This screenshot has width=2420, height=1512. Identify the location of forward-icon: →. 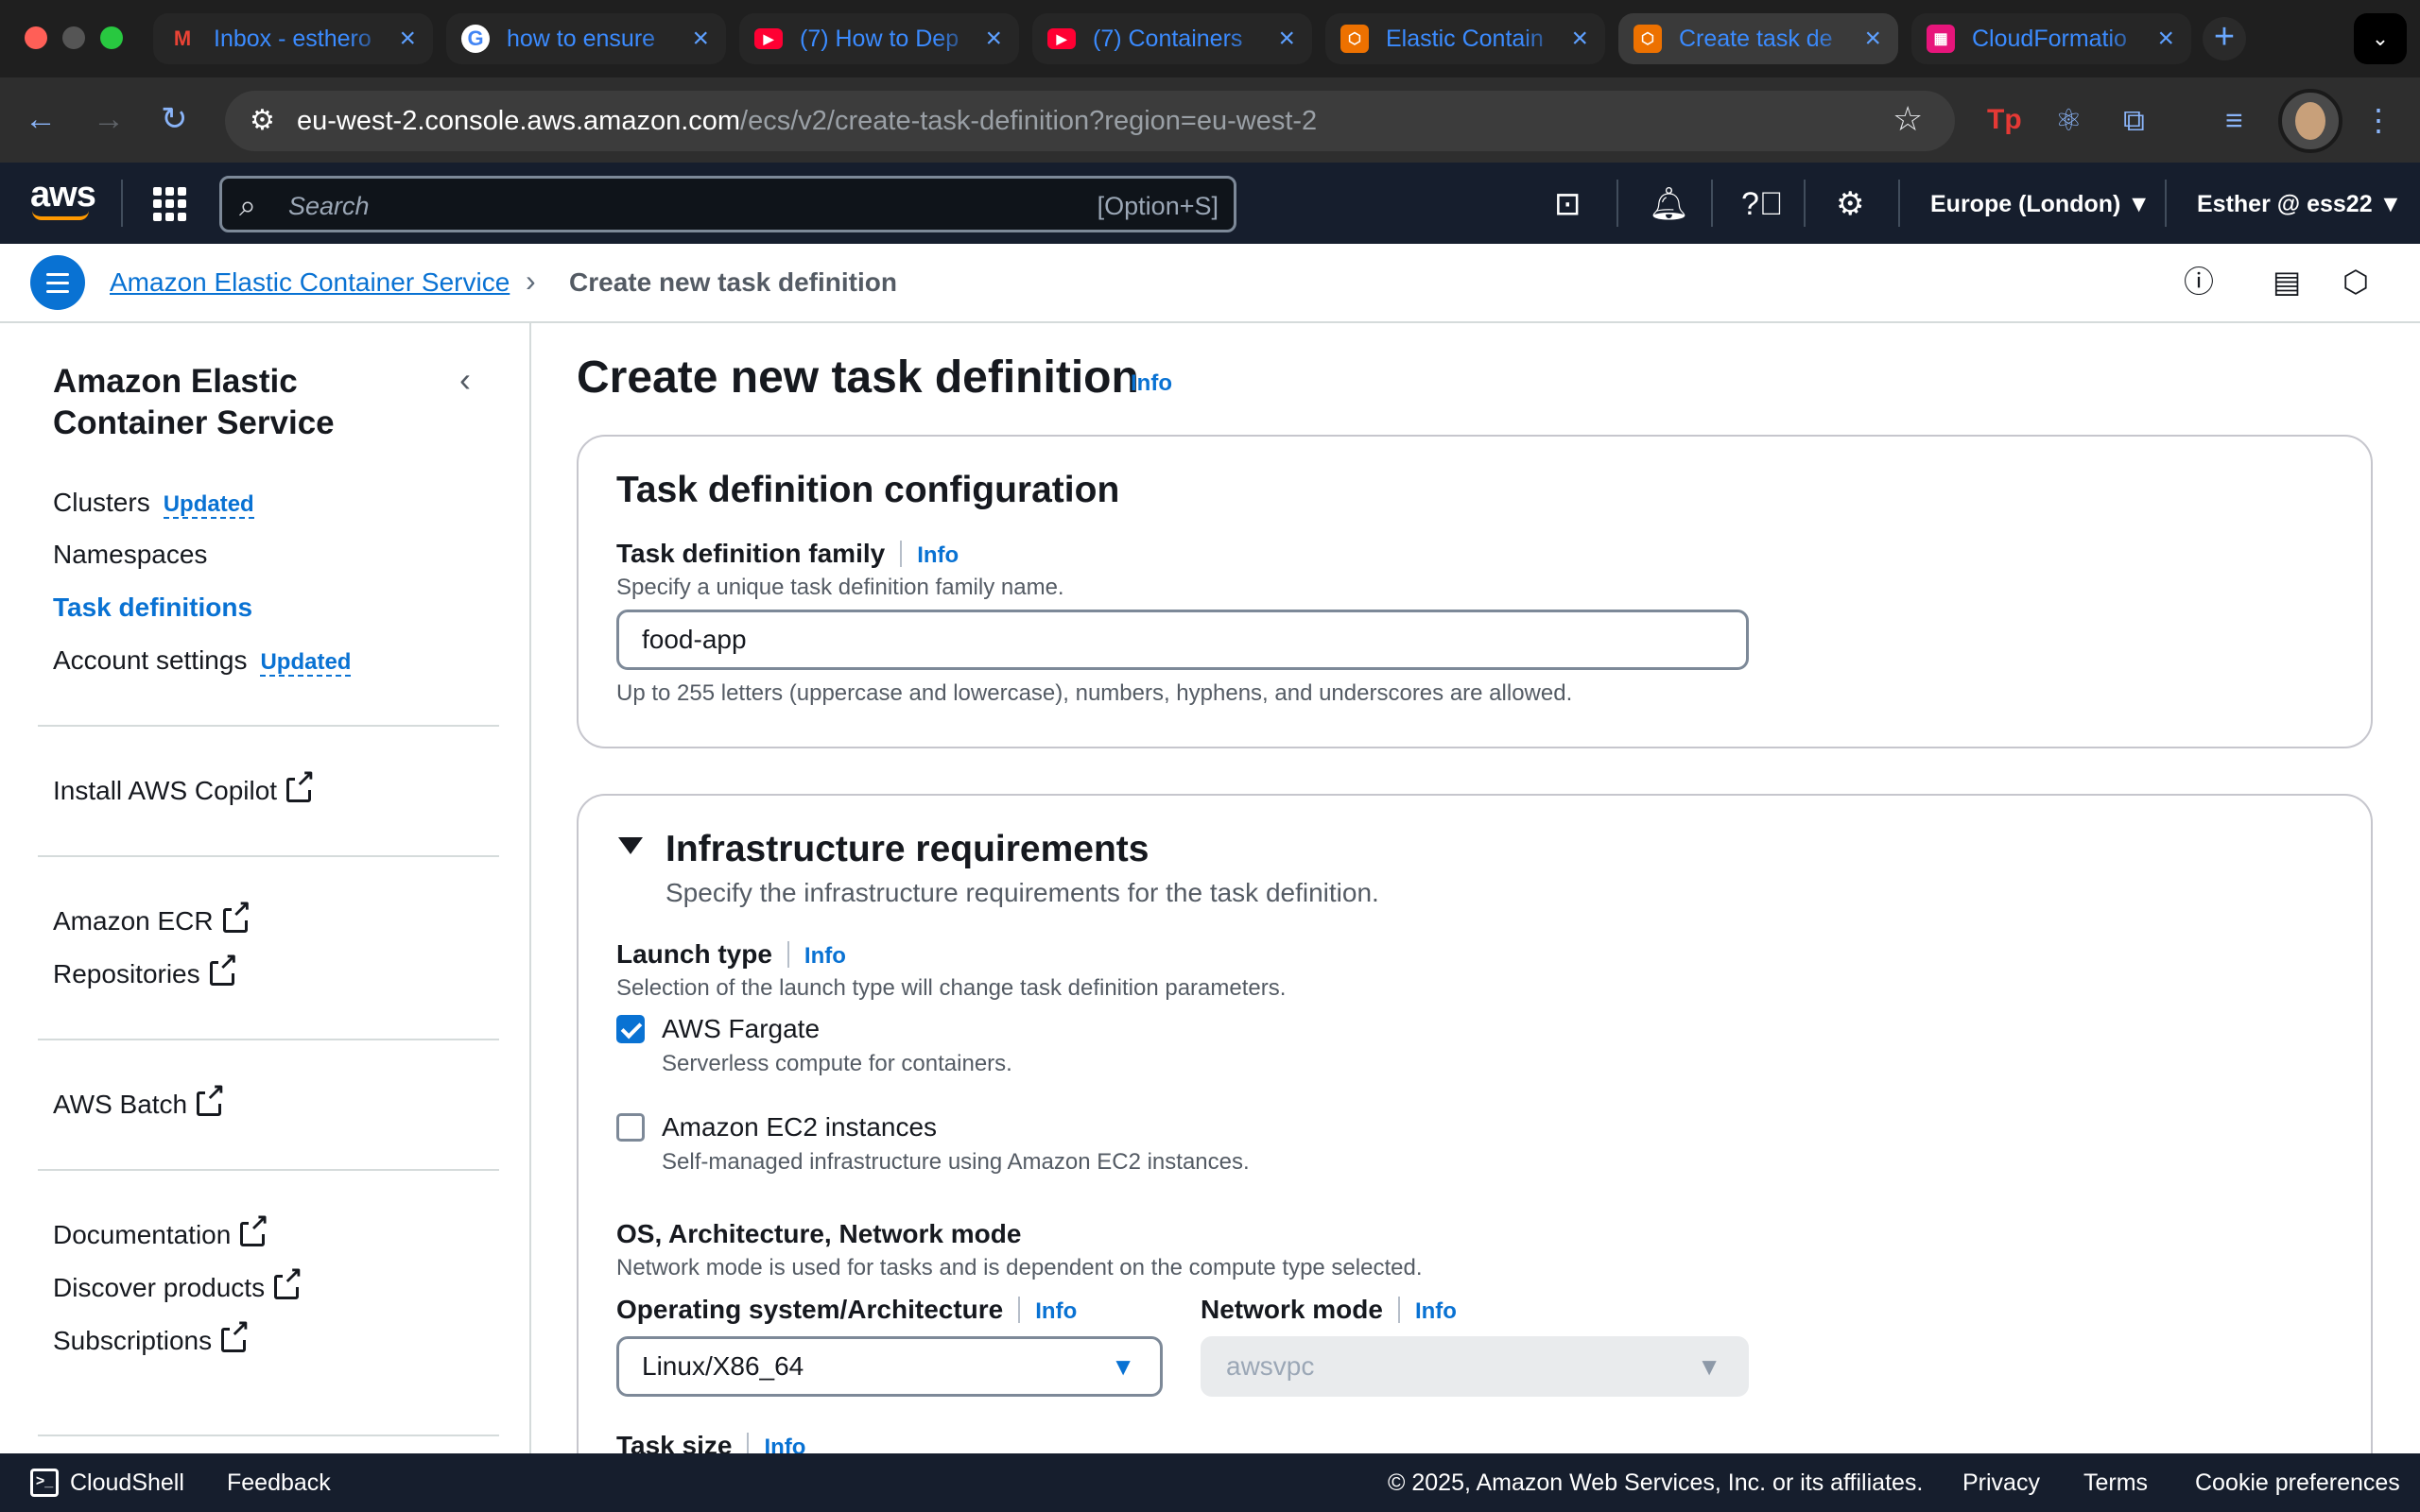
(109, 119).